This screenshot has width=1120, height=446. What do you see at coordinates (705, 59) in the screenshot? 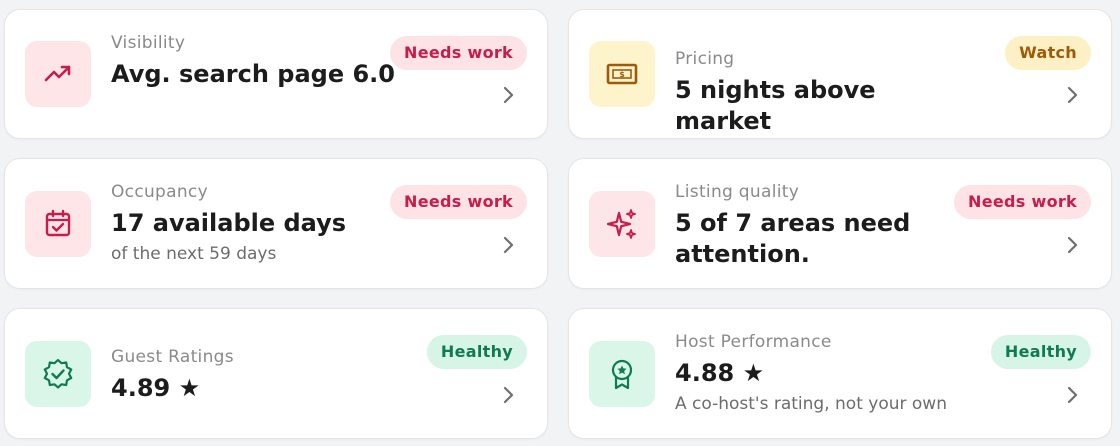
I see `card-label: Pricing` at bounding box center [705, 59].